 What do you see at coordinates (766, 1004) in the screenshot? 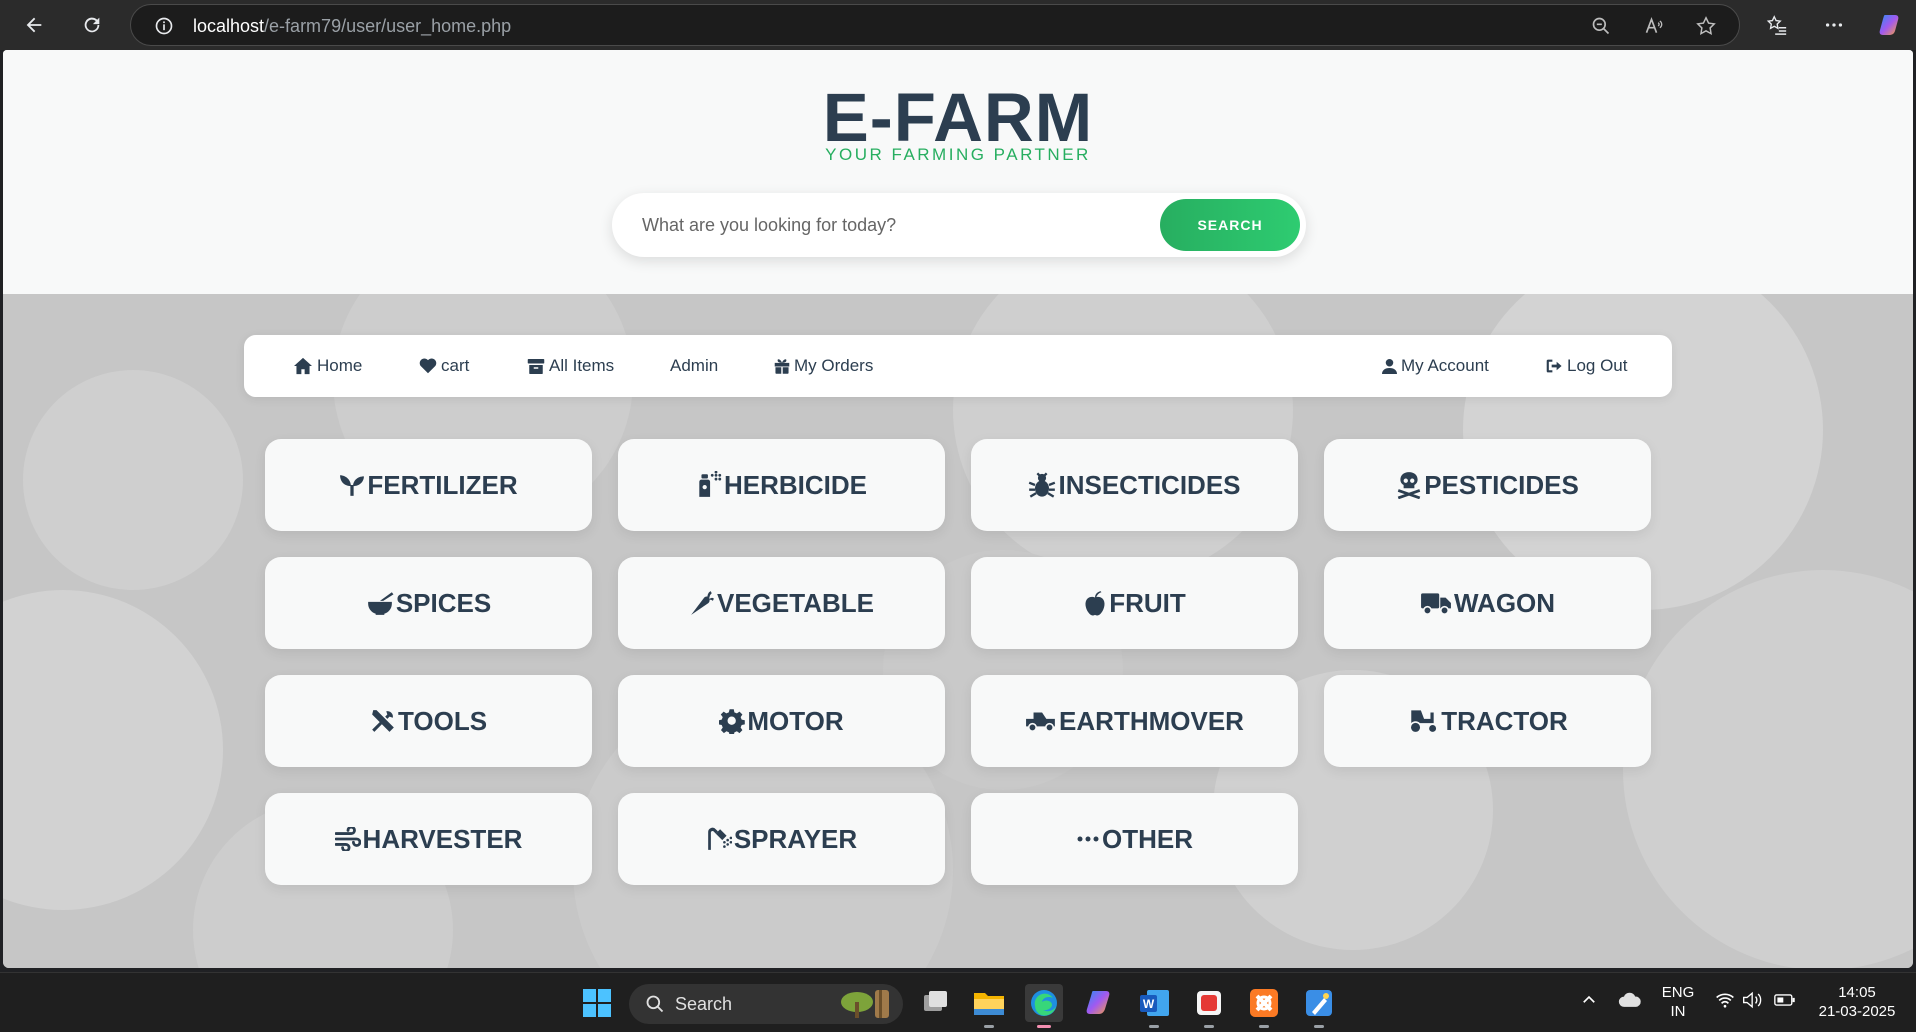
I see `taskbar-search: Search` at bounding box center [766, 1004].